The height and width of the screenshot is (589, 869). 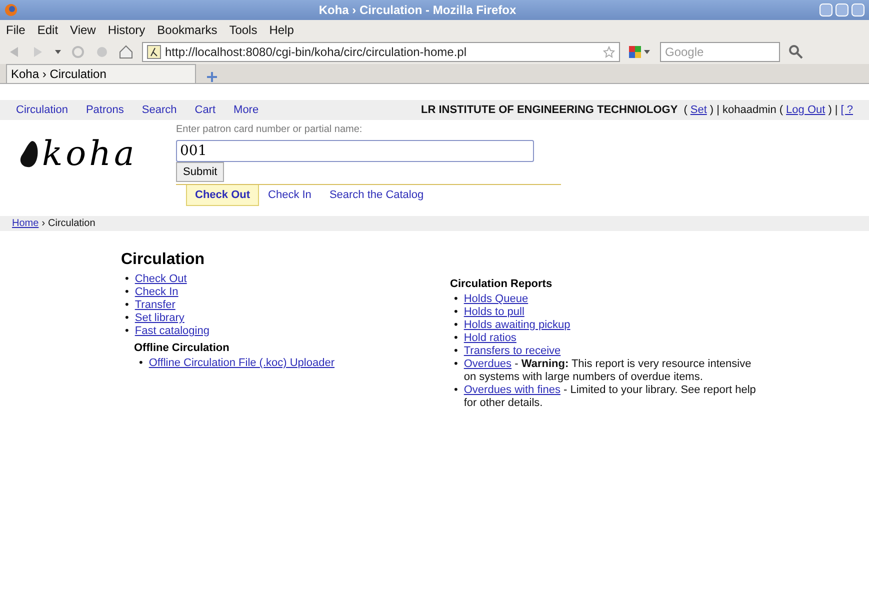 I want to click on nav-link: Search, so click(x=159, y=110).